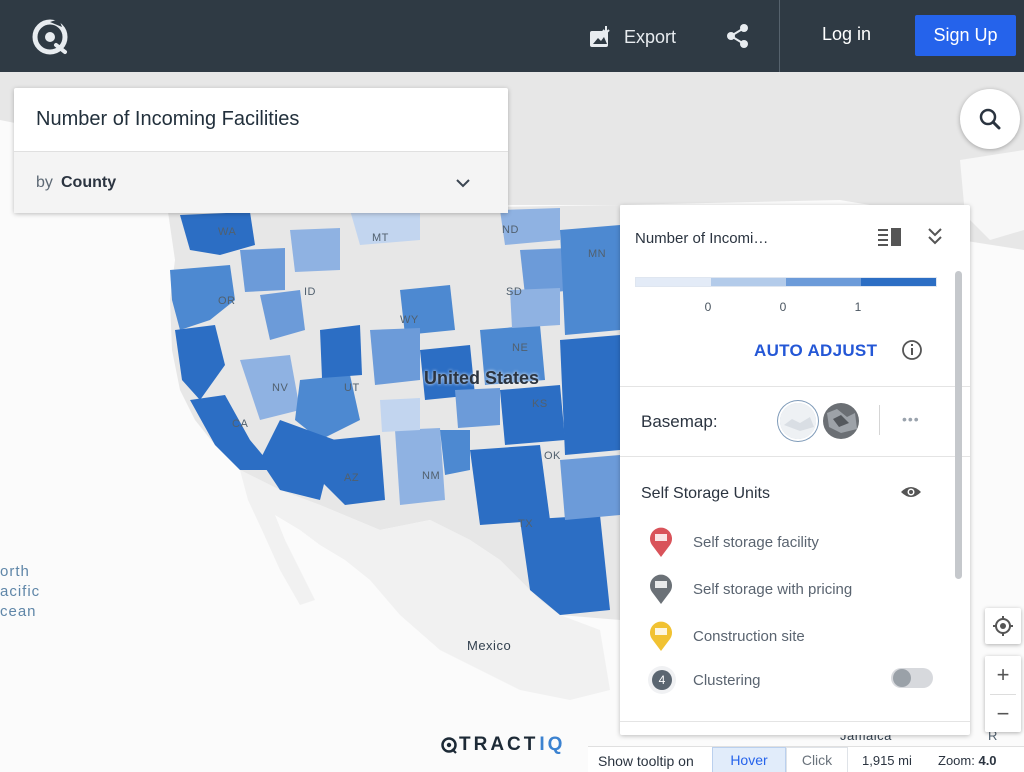 Image resolution: width=1024 pixels, height=772 pixels. What do you see at coordinates (817, 759) in the screenshot?
I see `tooltip-click-option: Click` at bounding box center [817, 759].